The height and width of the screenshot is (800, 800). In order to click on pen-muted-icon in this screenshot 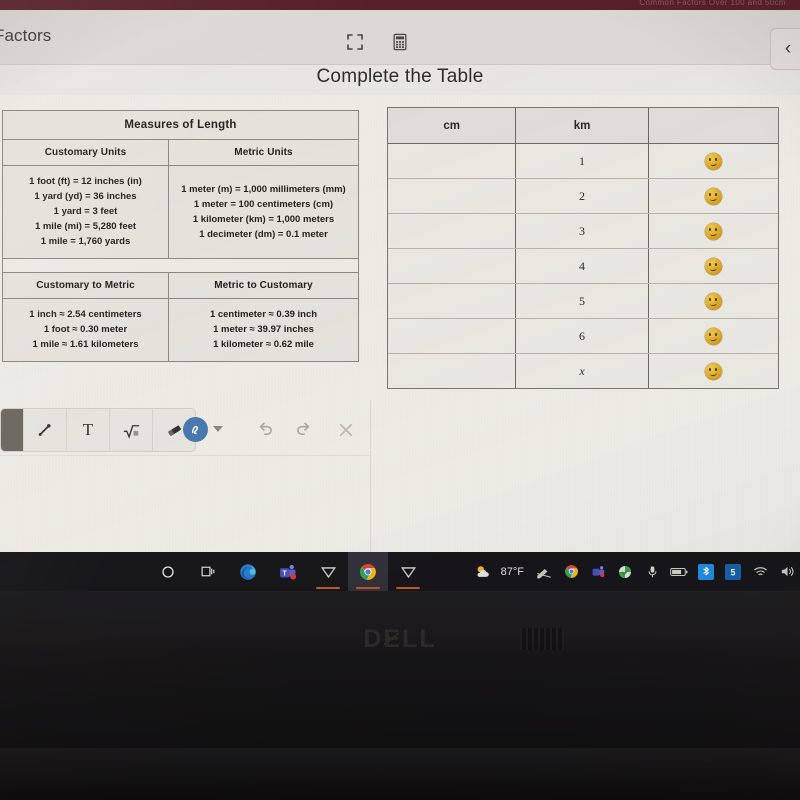, I will do `click(544, 572)`.